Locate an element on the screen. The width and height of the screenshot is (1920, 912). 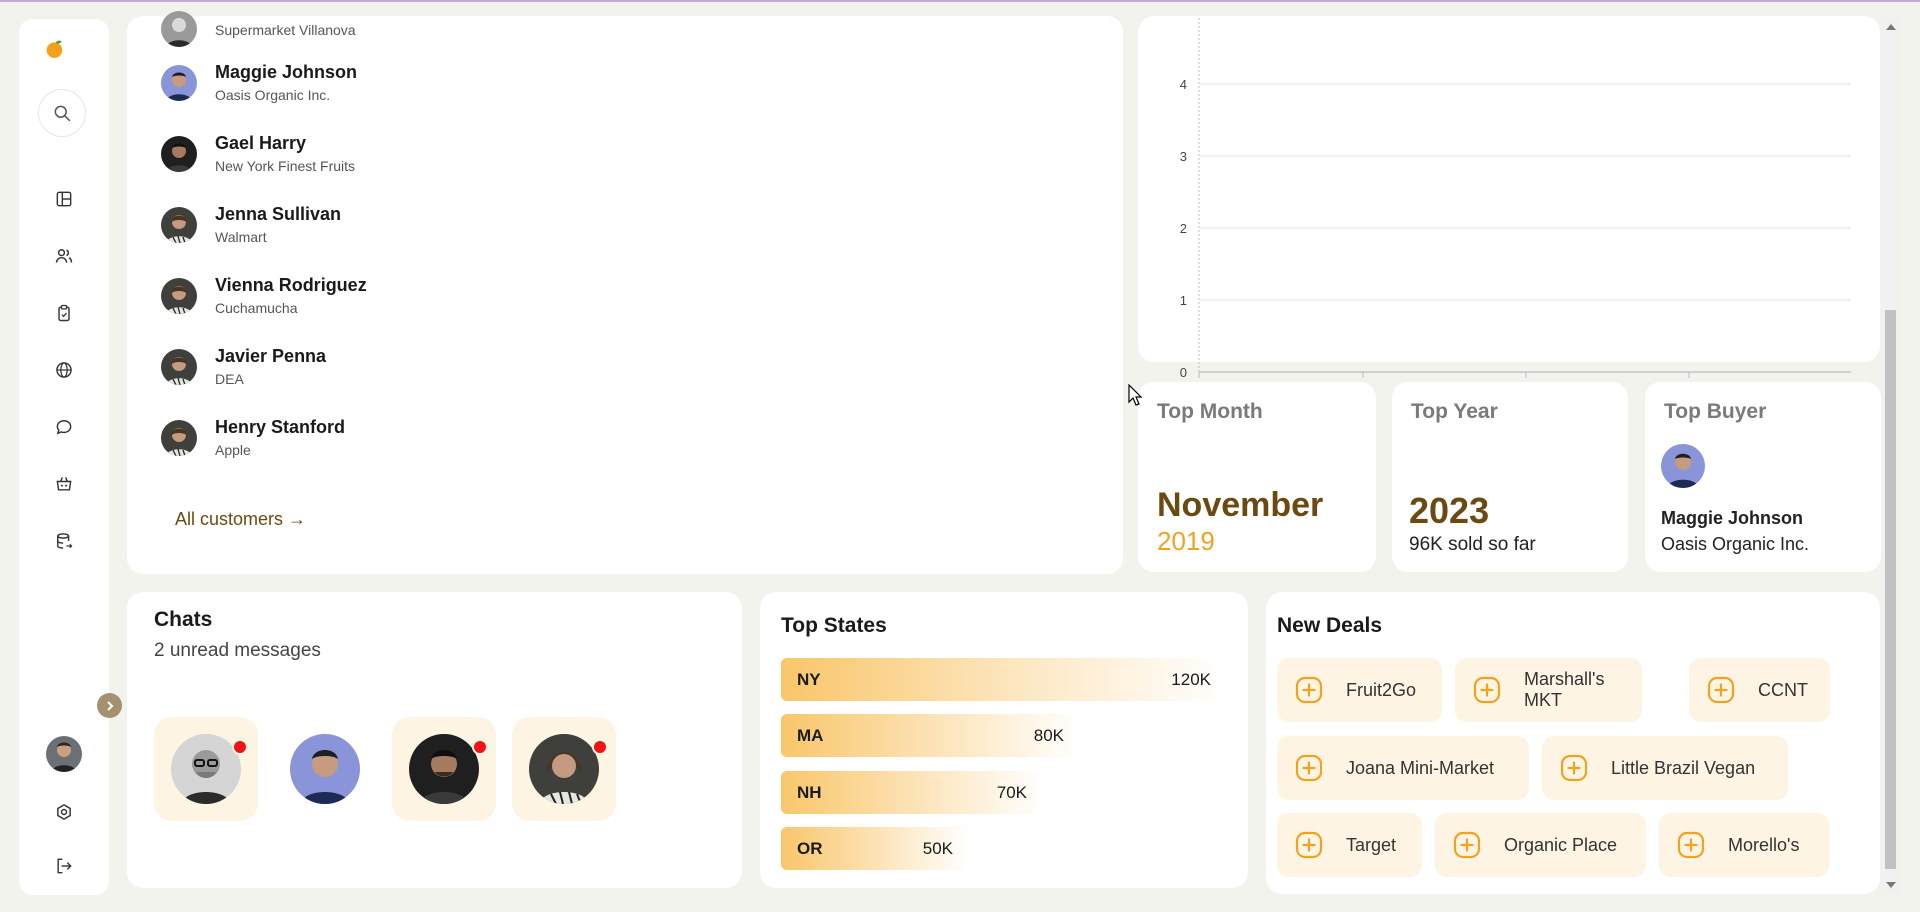
nav-logout is located at coordinates (64, 866).